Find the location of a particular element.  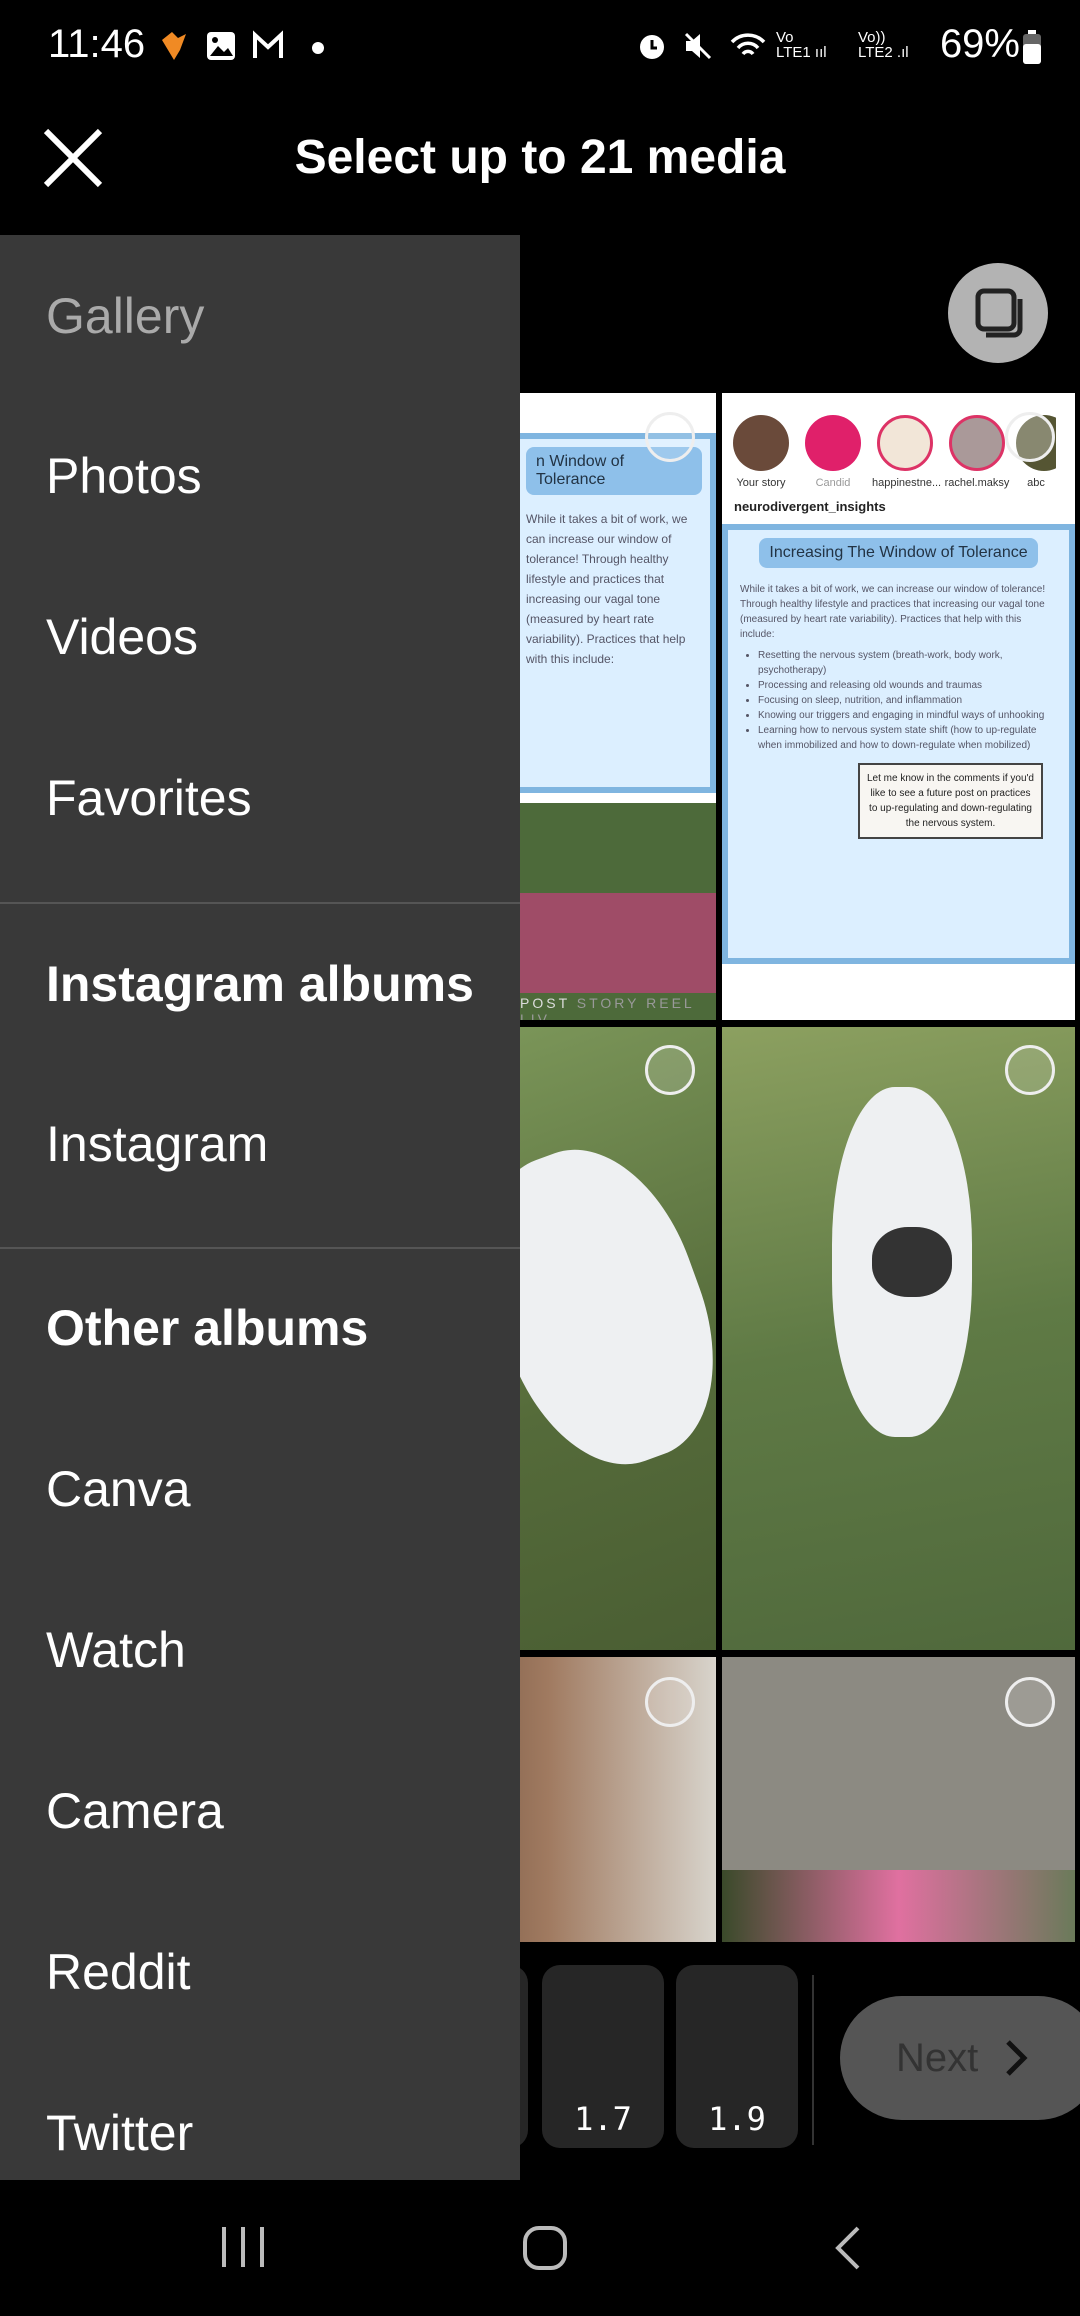

section-heading-other-albums: Other albums is located at coordinates (207, 1328).